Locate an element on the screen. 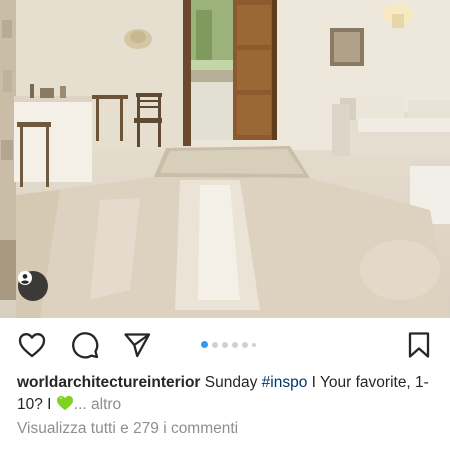 Image resolution: width=450 pixels, height=450 pixels. caption-more-link: ... altro is located at coordinates (97, 404).